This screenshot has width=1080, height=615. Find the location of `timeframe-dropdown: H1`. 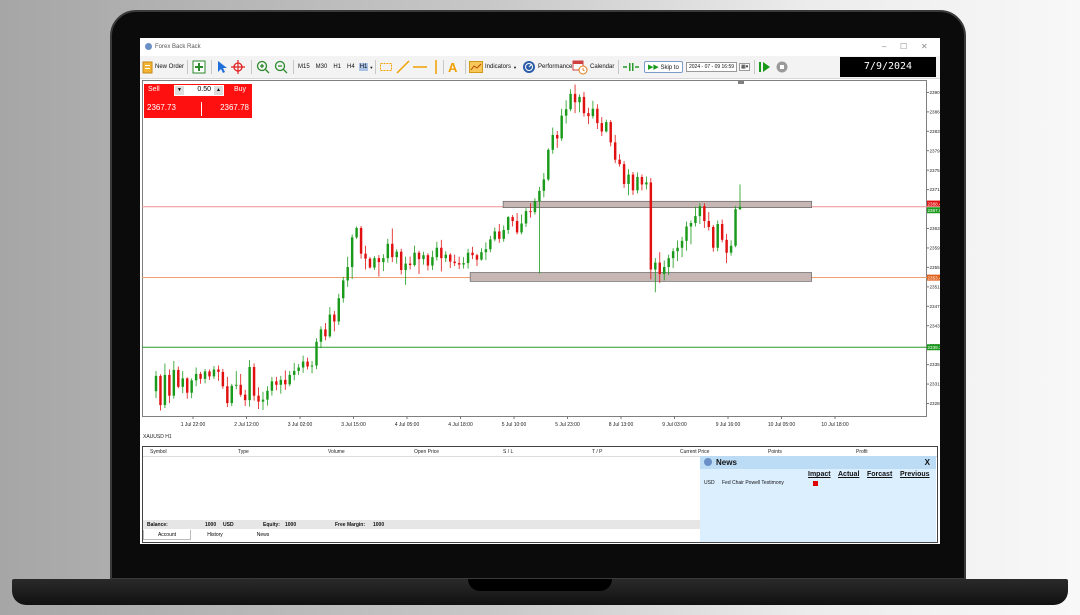

timeframe-dropdown: H1 is located at coordinates (363, 67).